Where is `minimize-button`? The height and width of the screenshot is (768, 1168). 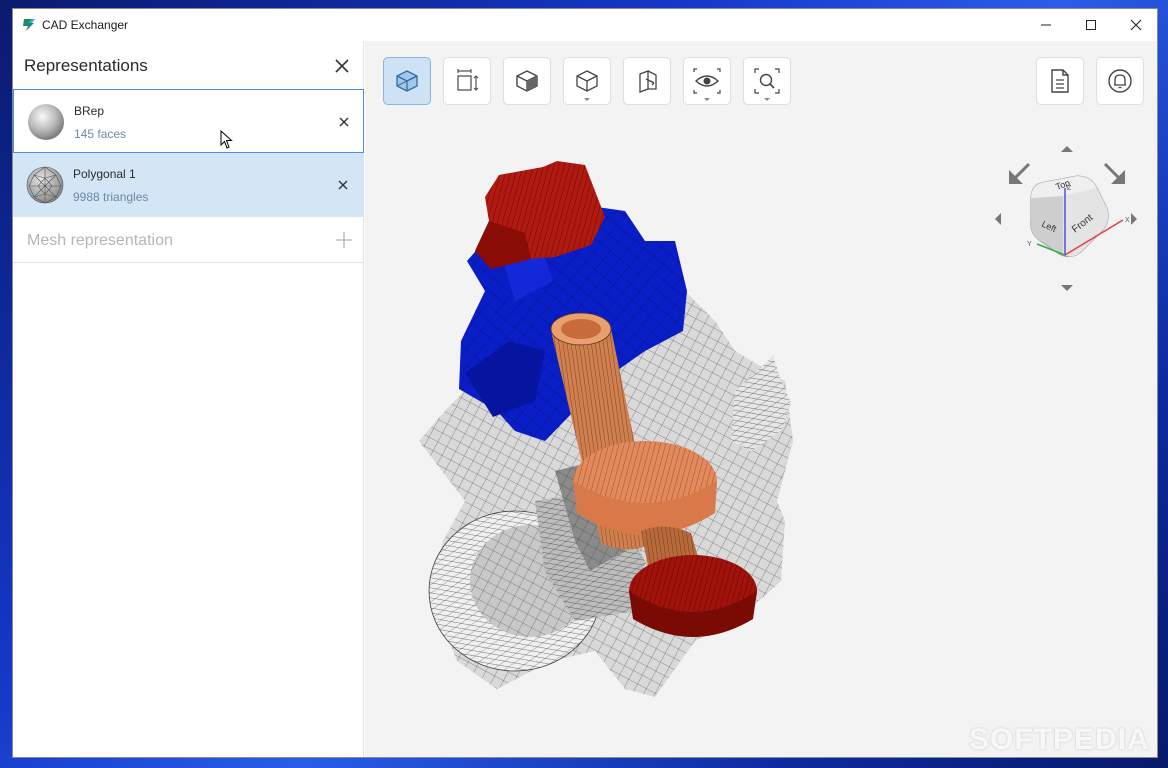
minimize-button is located at coordinates (1046, 25).